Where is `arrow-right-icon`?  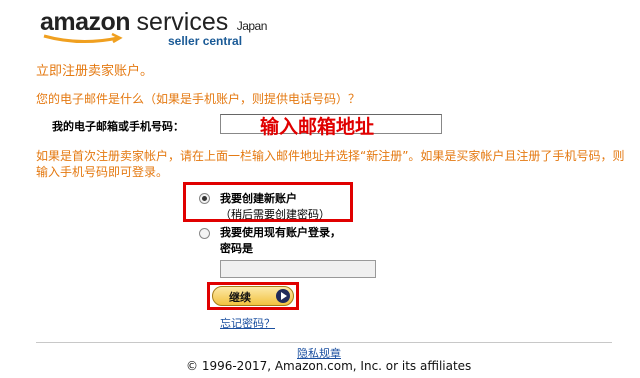
arrow-right-icon is located at coordinates (283, 296).